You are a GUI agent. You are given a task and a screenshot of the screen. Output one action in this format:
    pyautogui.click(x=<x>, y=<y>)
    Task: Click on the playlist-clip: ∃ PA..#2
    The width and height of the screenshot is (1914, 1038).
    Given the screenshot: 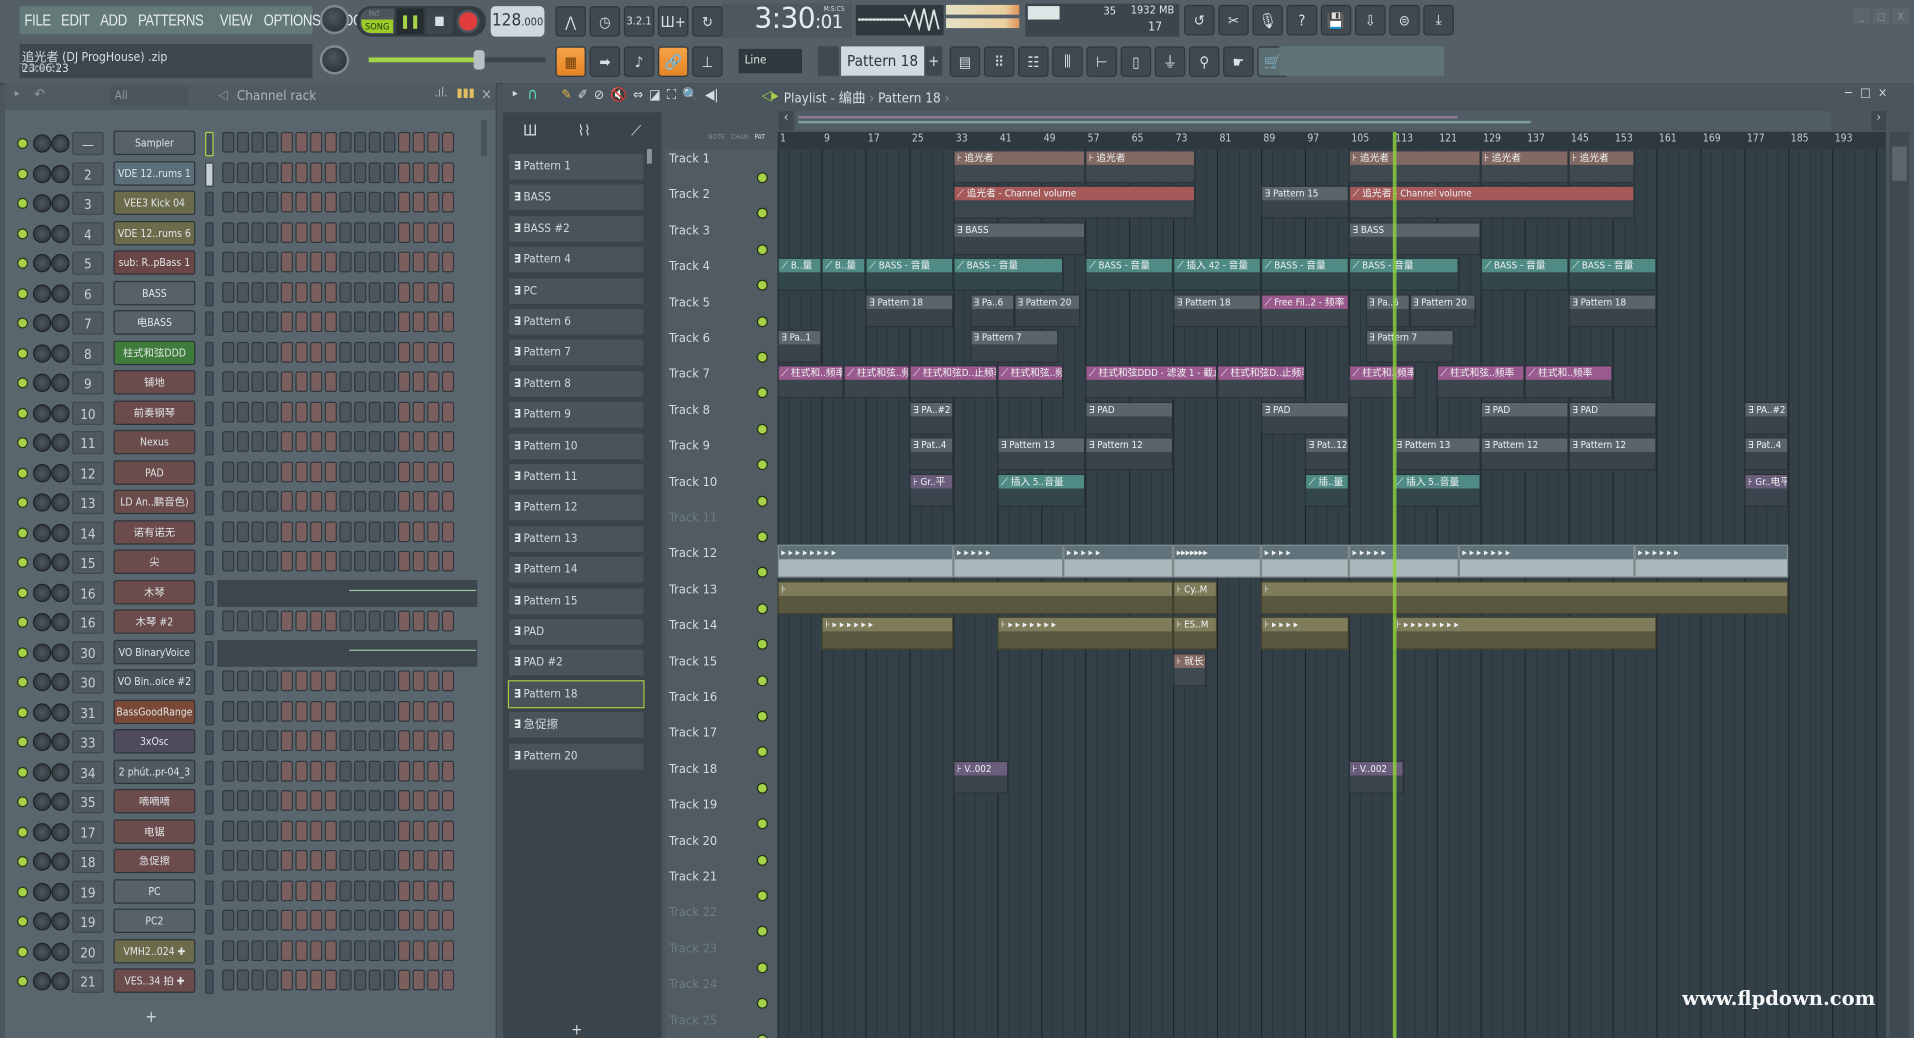 What is the action you would take?
    pyautogui.click(x=1766, y=418)
    